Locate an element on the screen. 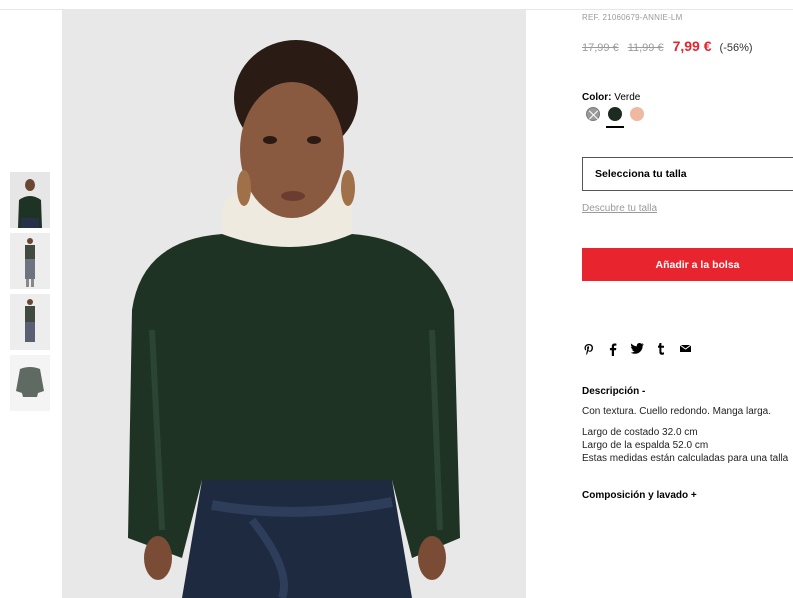 Image resolution: width=793 pixels, height=598 pixels. size-select: Selecciona tu talla is located at coordinates (687, 174).